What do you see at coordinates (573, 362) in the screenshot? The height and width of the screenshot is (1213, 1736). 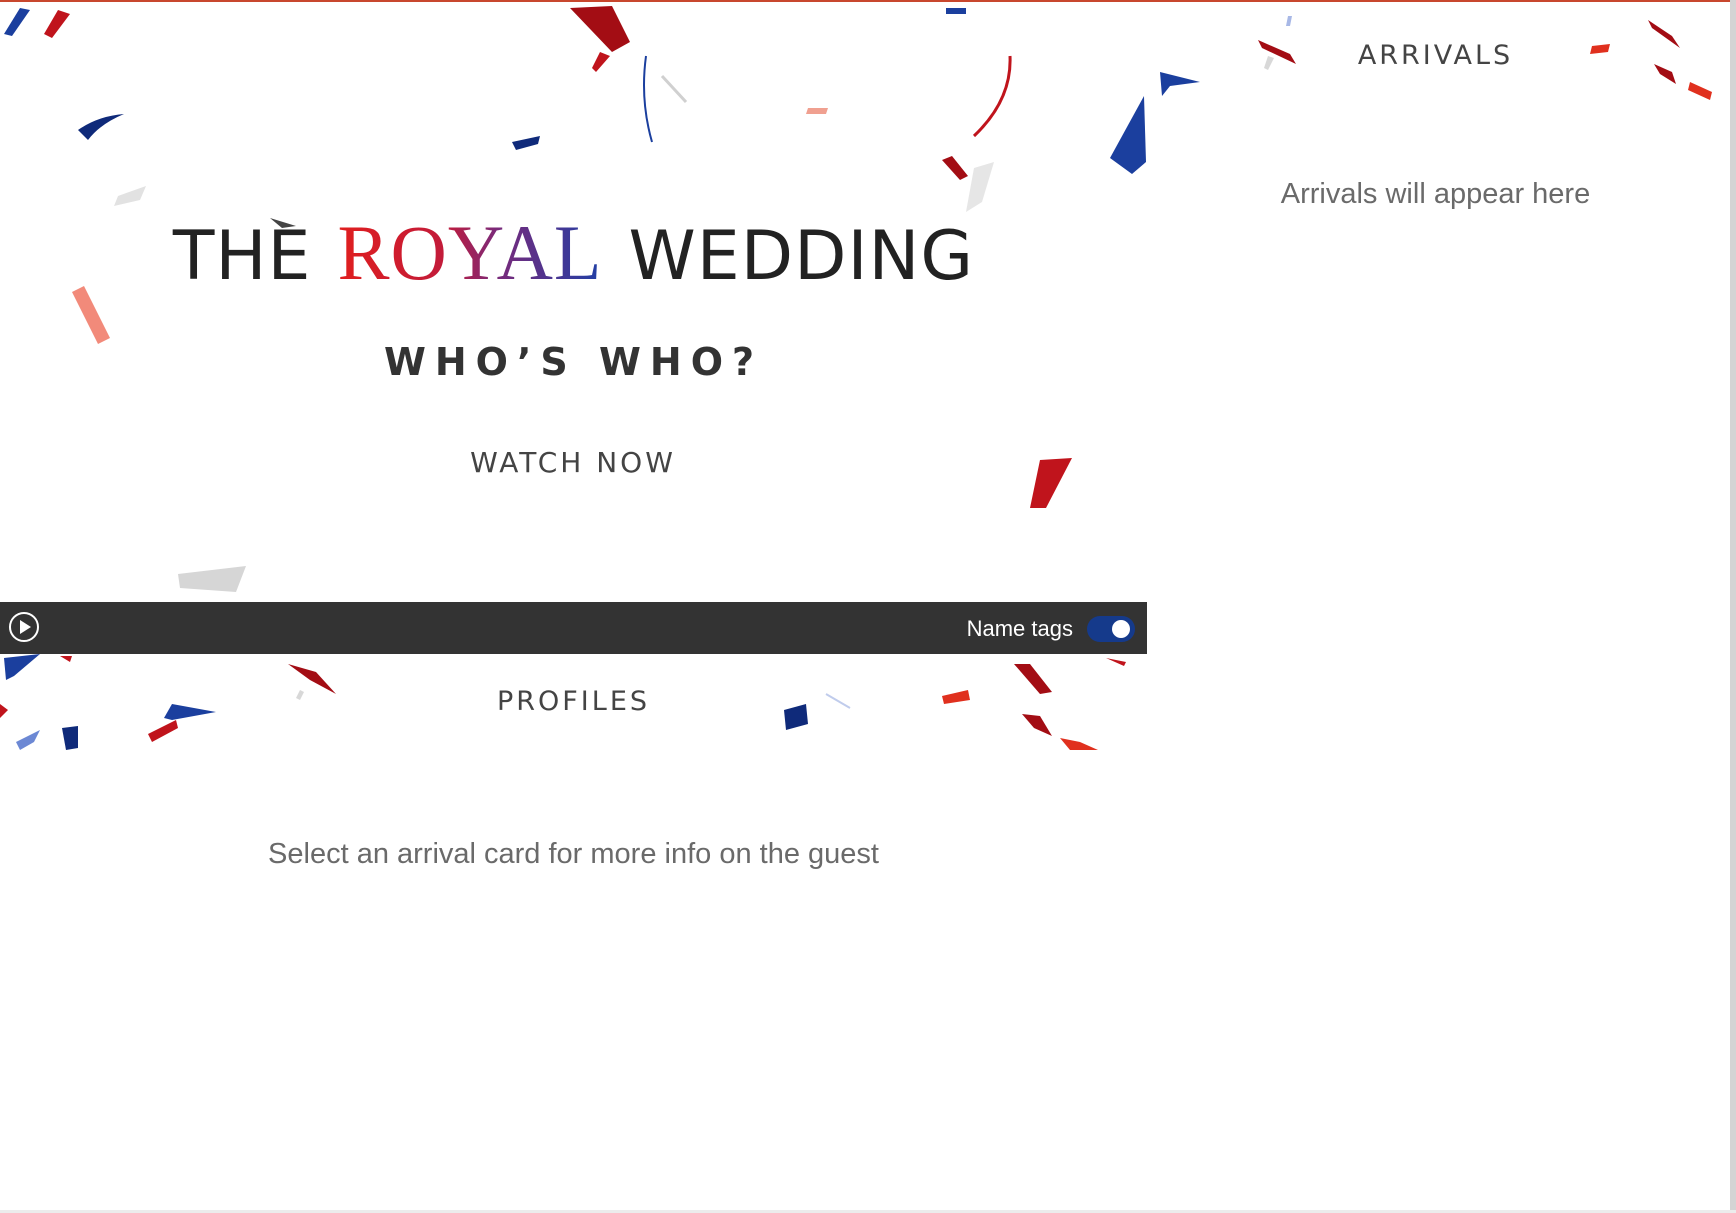 I see `page-subtitle: WHO’S WHO?` at bounding box center [573, 362].